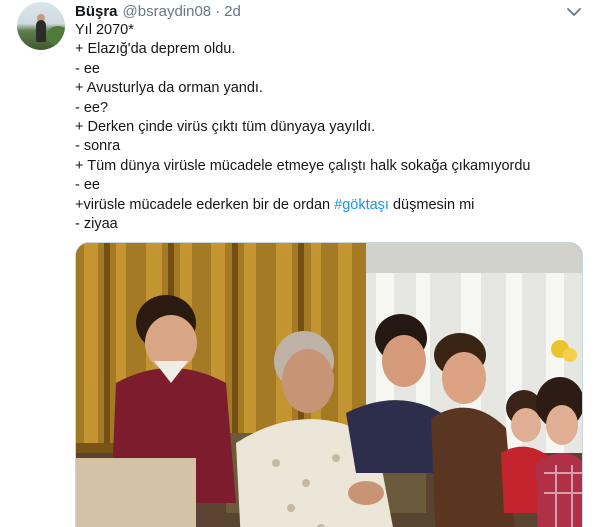 This screenshot has width=603, height=527. I want to click on hashtag-link: #göktaşı, so click(361, 205).